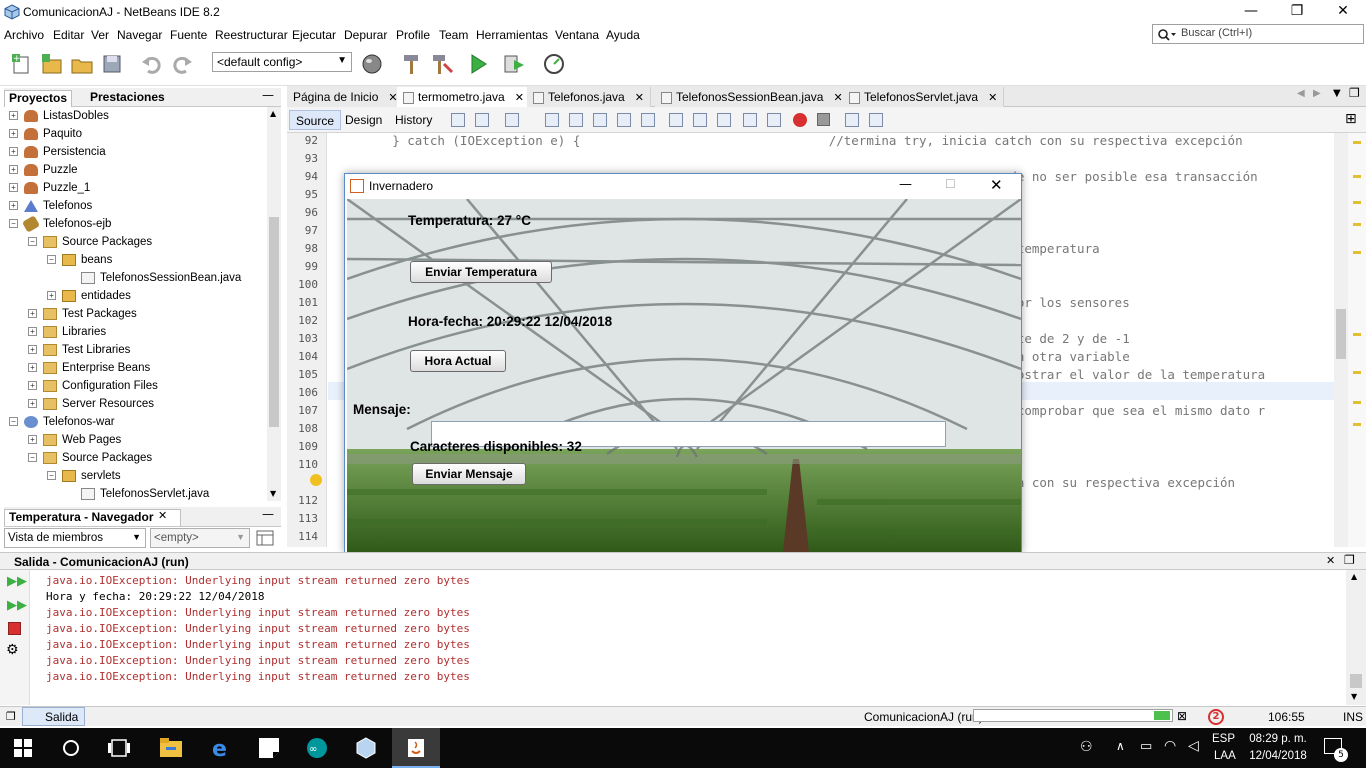 This screenshot has height=768, width=1366. I want to click on file-explorer-icon, so click(171, 748).